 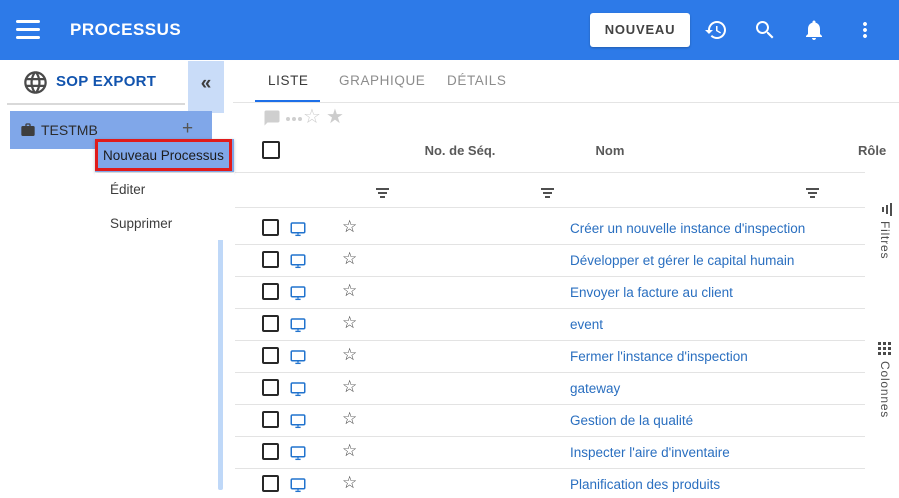 I want to click on menu-item-editer: Éditer, so click(x=164, y=189).